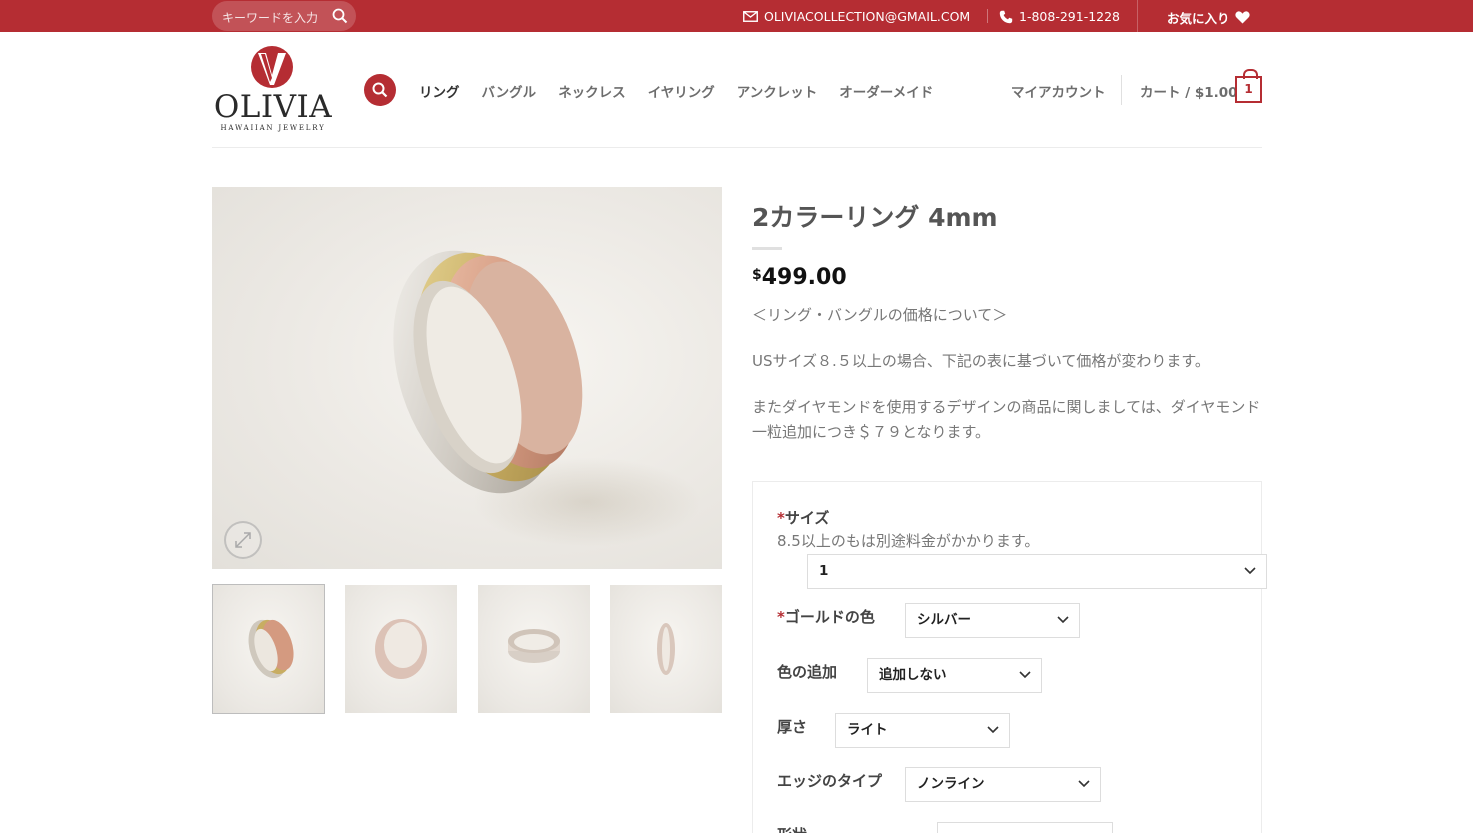 The image size is (1473, 833). Describe the element at coordinates (875, 217) in the screenshot. I see `product-title: 2カラーリング 4mm` at that location.